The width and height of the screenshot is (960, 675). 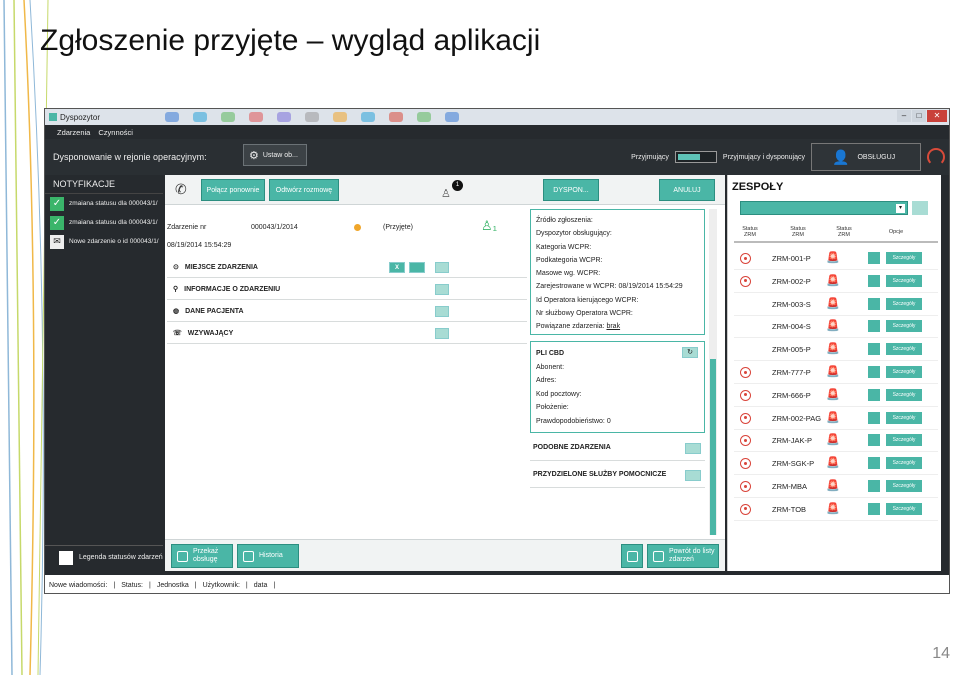 What do you see at coordinates (866, 157) in the screenshot?
I see `serve-button: 👤 OBSŁUGUJ` at bounding box center [866, 157].